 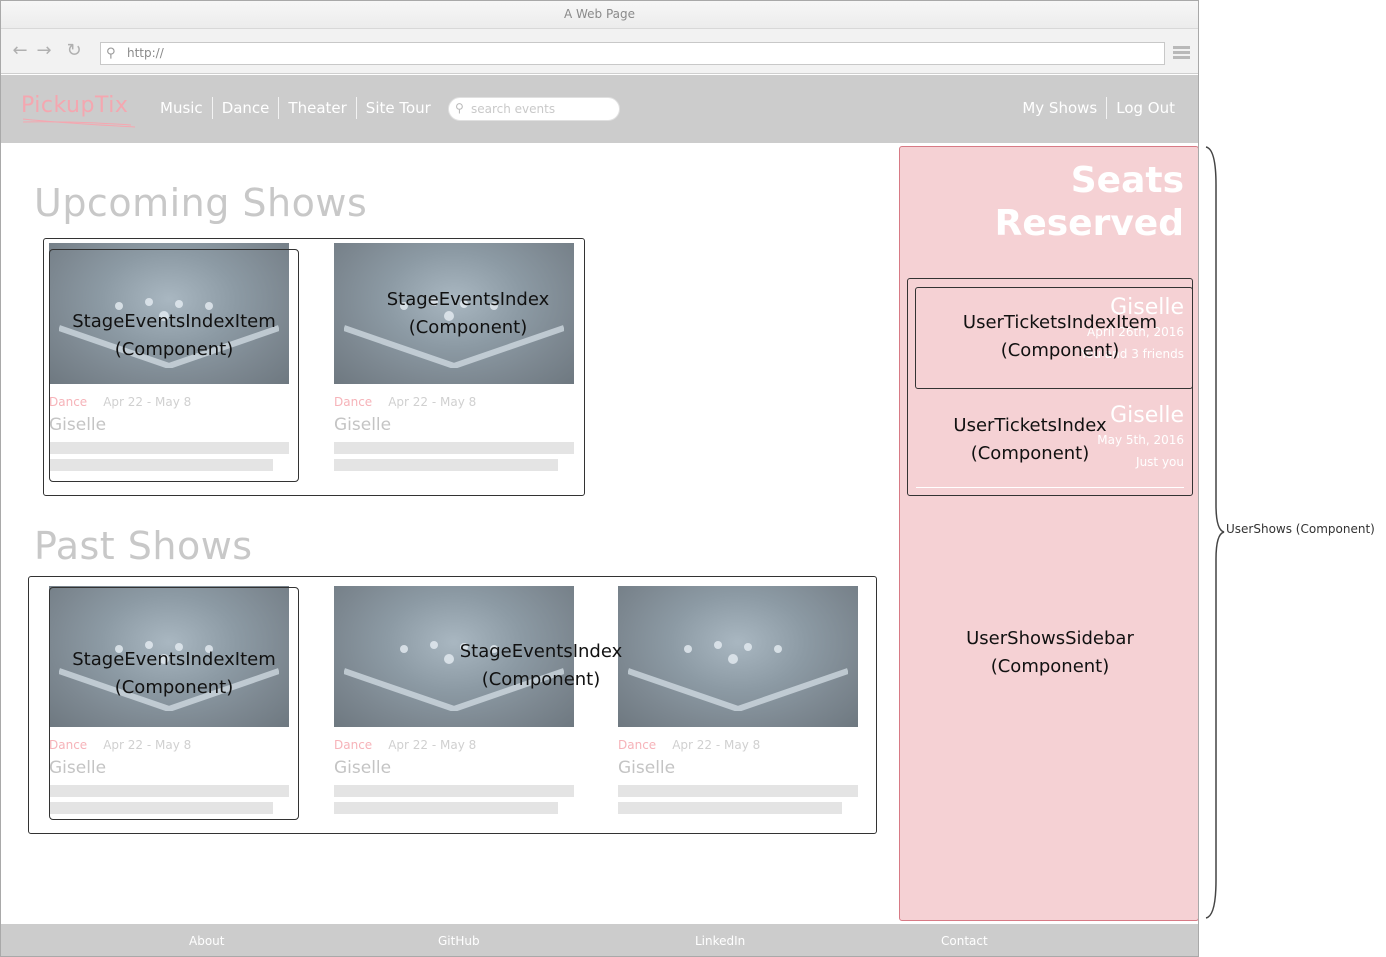 I want to click on past-index-item-outline, so click(x=174, y=703).